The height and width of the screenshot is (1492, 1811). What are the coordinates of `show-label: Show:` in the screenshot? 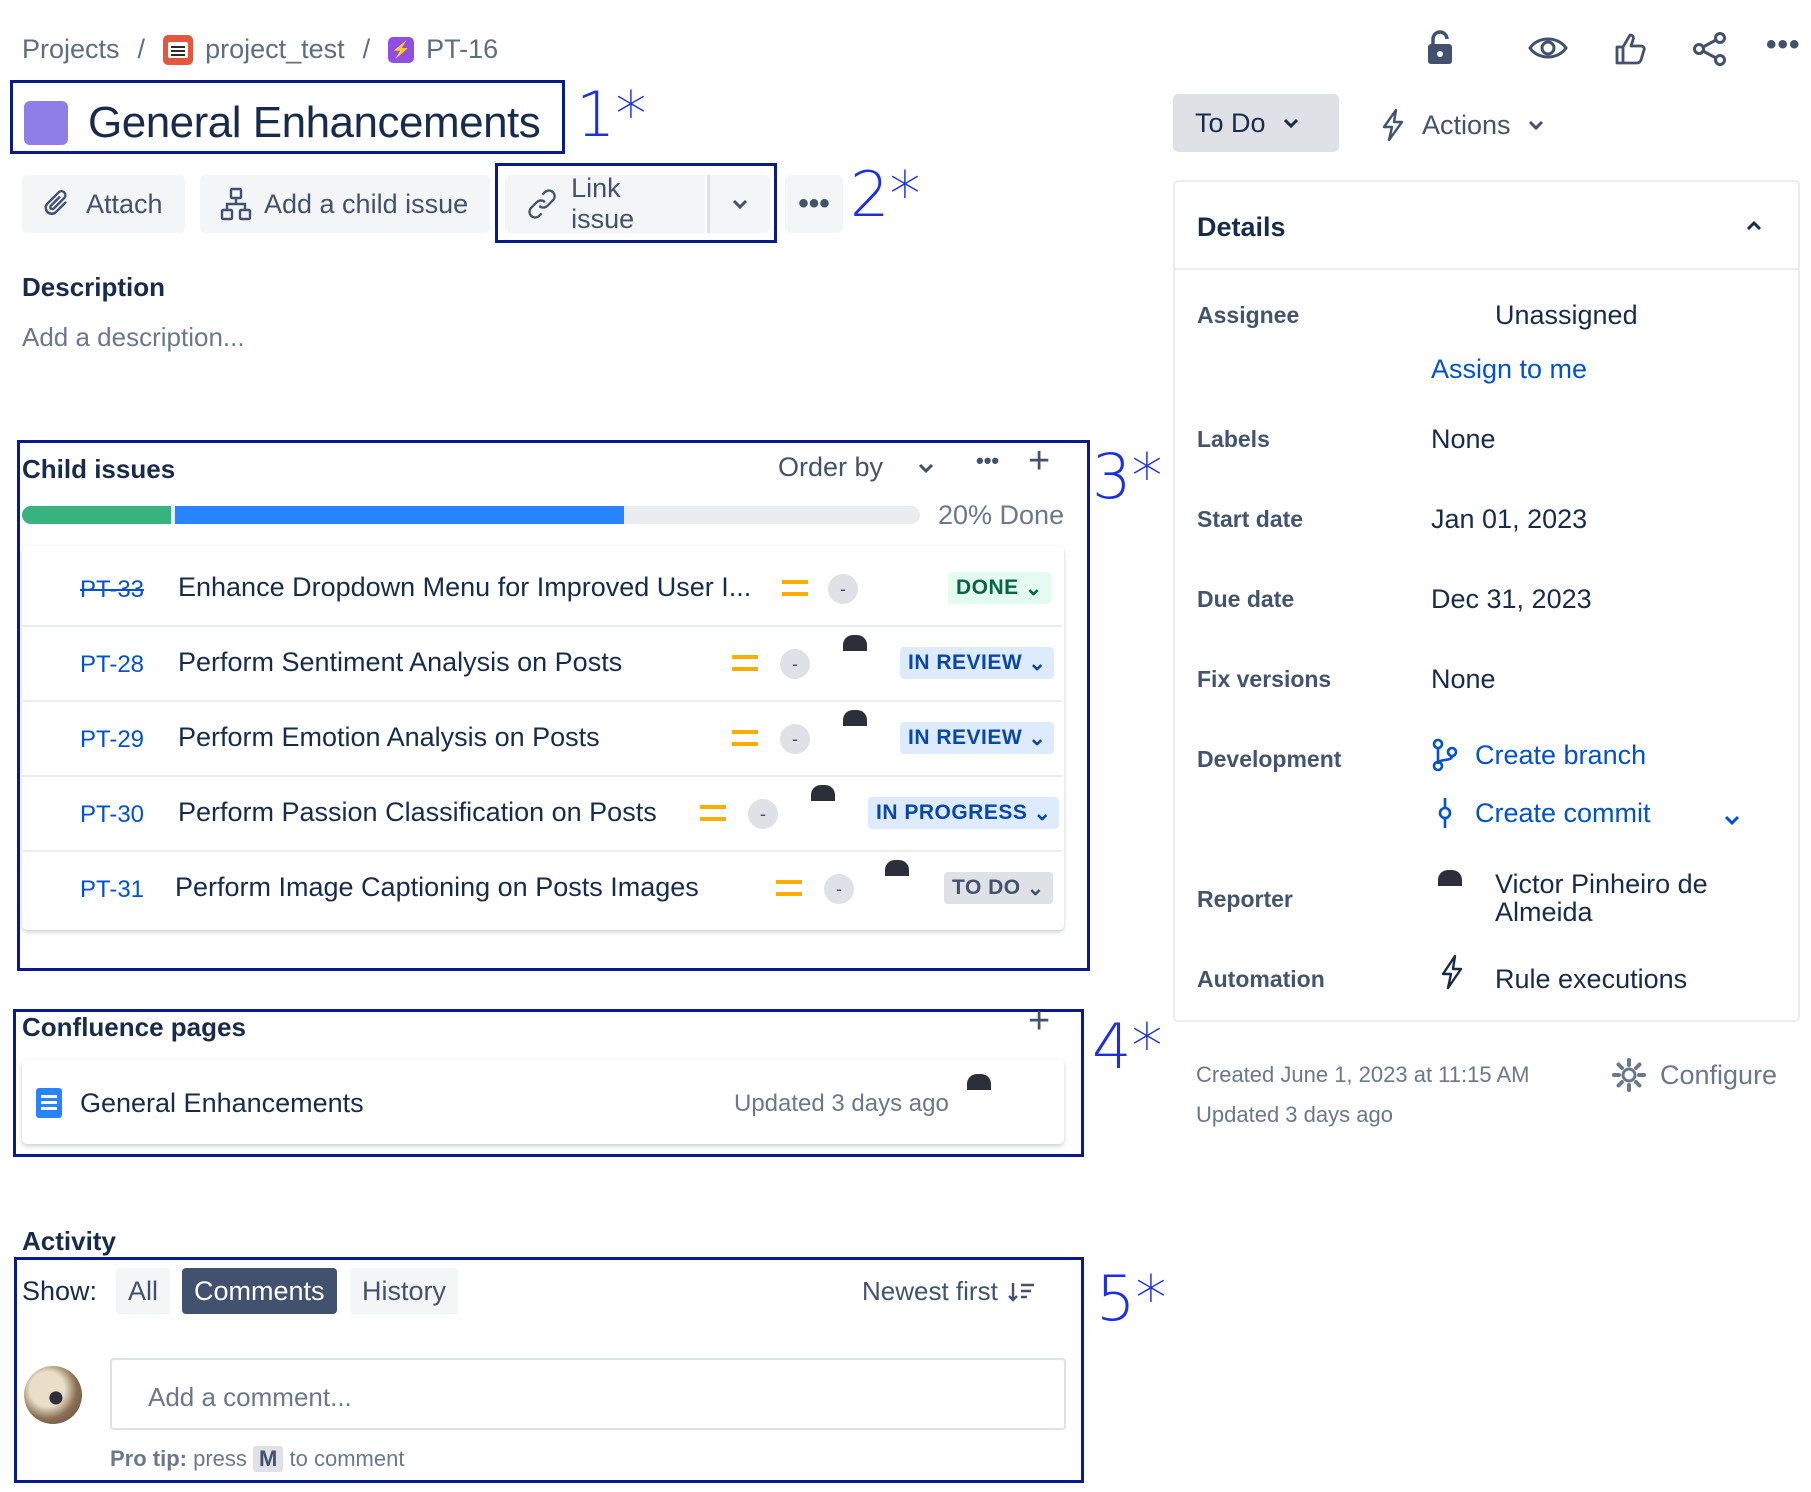 It's located at (60, 1291).